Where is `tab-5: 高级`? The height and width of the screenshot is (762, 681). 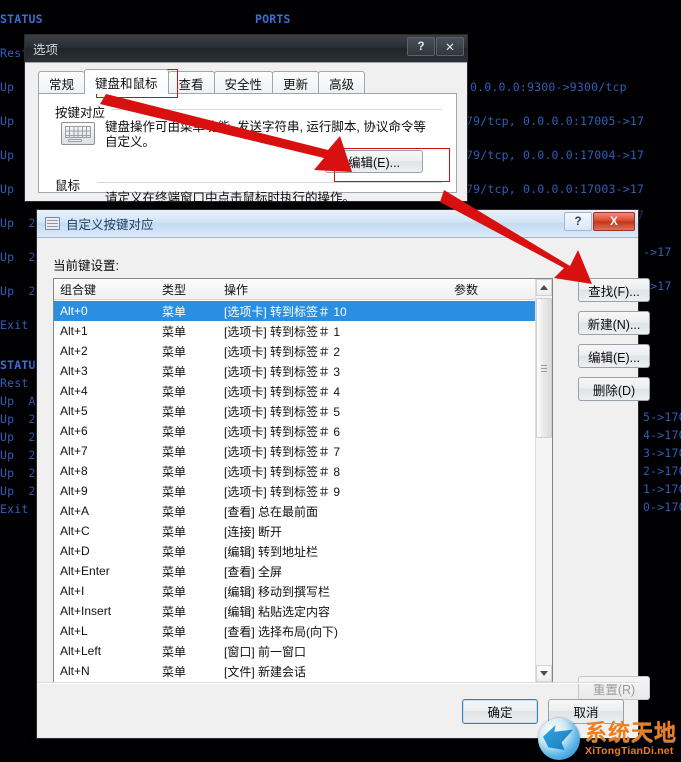
tab-5: 高级 is located at coordinates (342, 82).